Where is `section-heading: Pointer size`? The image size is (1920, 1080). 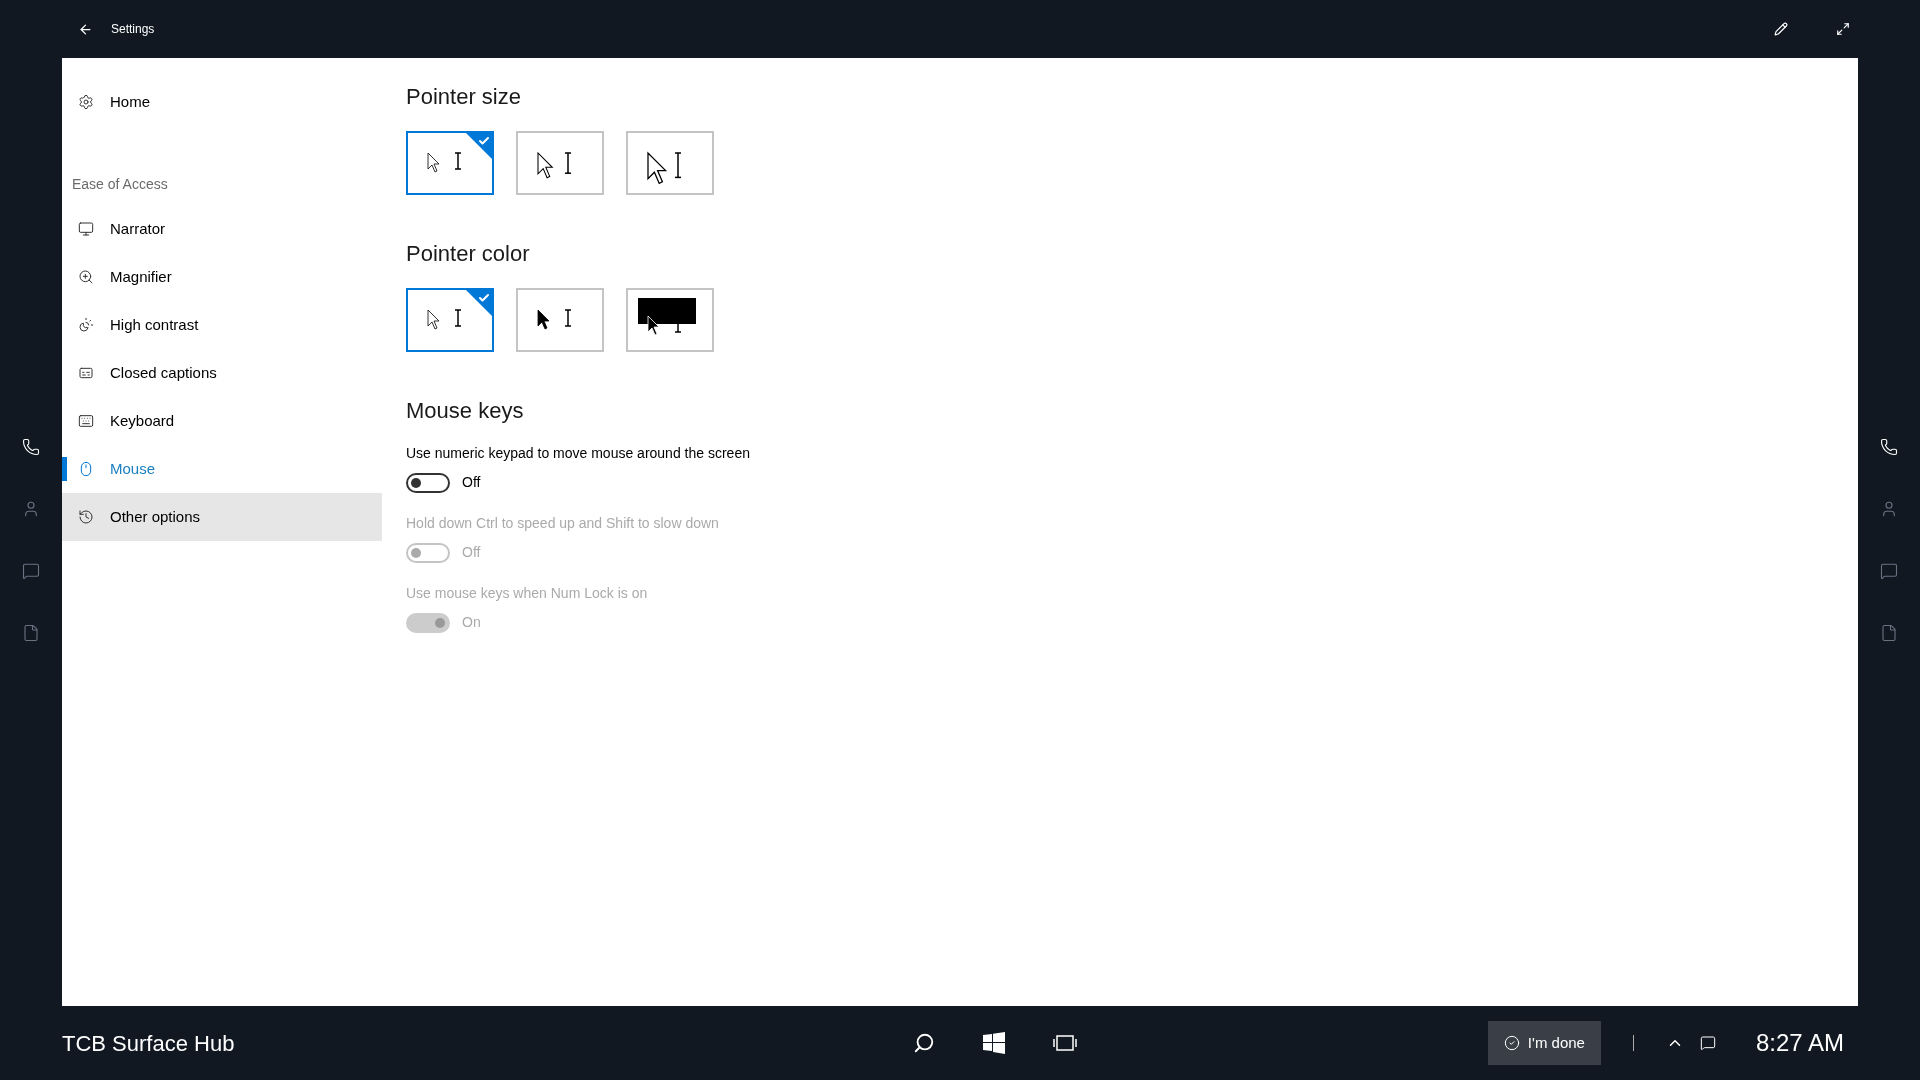
section-heading: Pointer size is located at coordinates (464, 97).